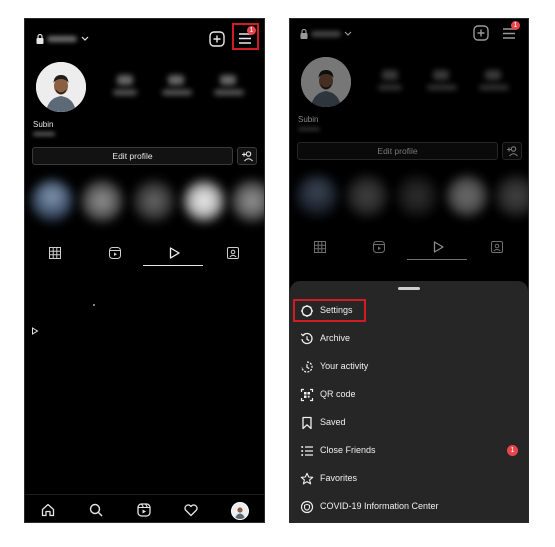 The image size is (555, 547). What do you see at coordinates (409, 339) in the screenshot?
I see `menu-item-archive: Archive` at bounding box center [409, 339].